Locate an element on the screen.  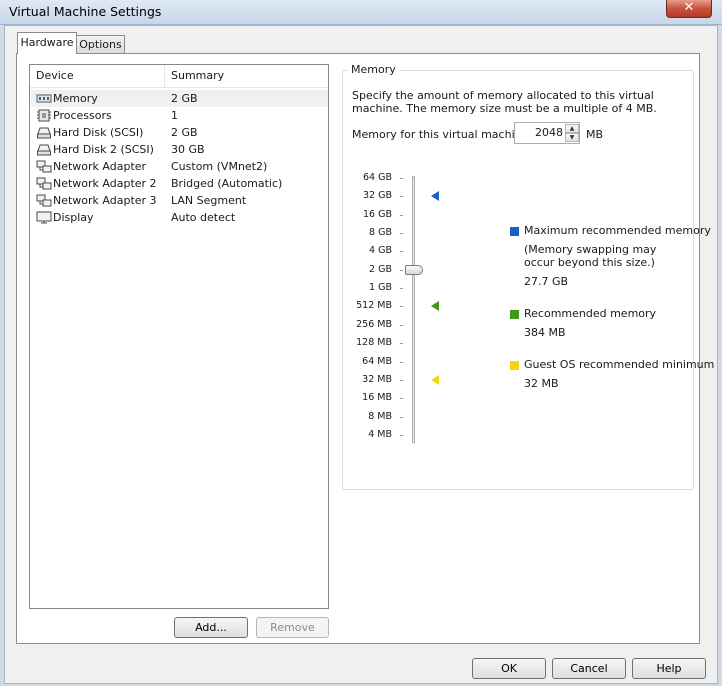
device-summary: LAN Segment is located at coordinates (209, 200).